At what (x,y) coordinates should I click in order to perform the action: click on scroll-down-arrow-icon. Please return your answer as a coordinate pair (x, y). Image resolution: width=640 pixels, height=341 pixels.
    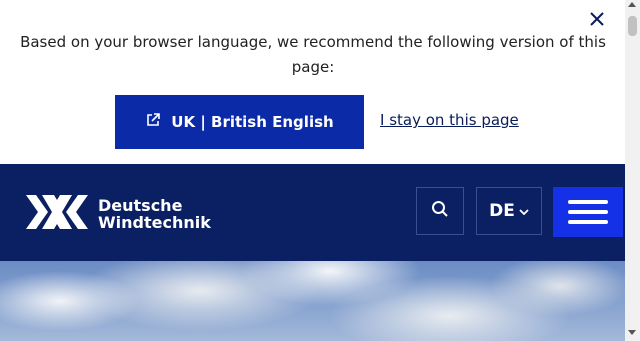
    Looking at the image, I should click on (632, 332).